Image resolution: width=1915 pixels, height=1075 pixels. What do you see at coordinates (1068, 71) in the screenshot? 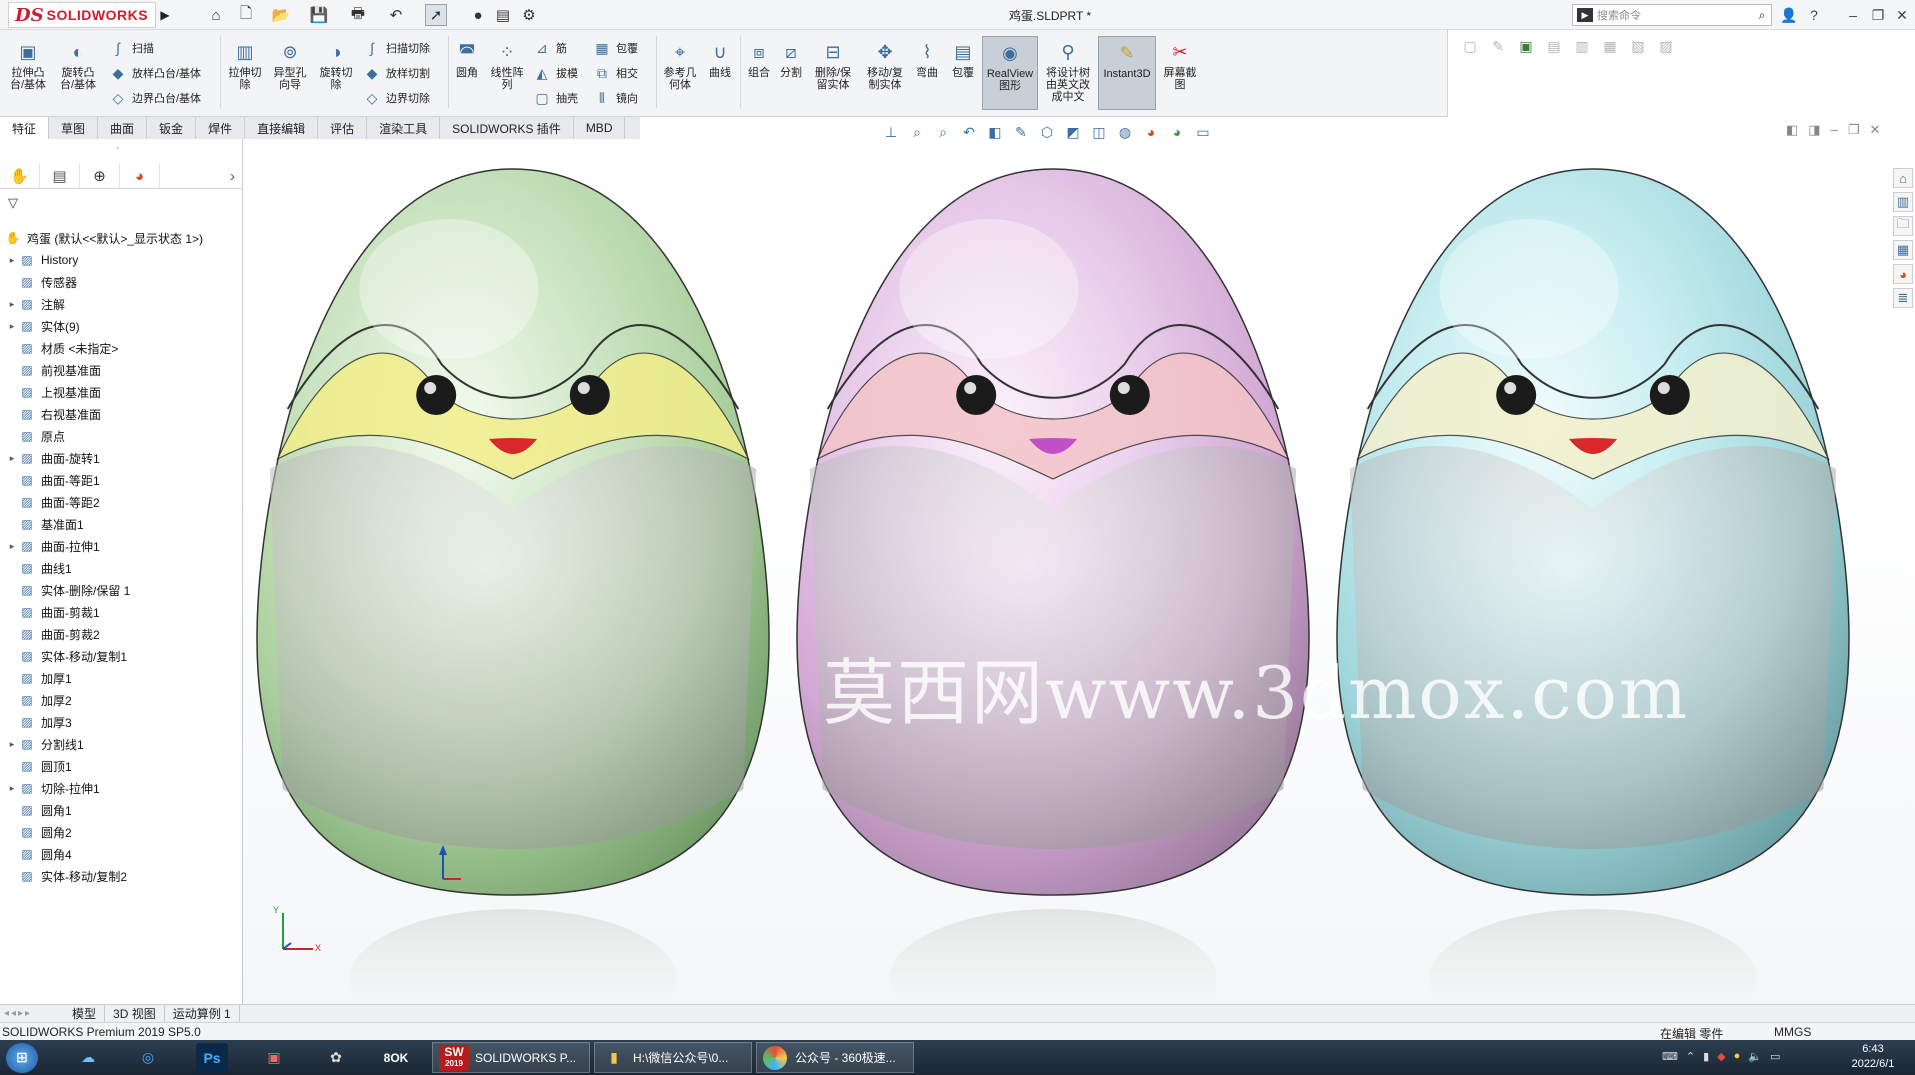
I see `translate-tree-button: ⚲ 将设计树 由英文改 成中文` at bounding box center [1068, 71].